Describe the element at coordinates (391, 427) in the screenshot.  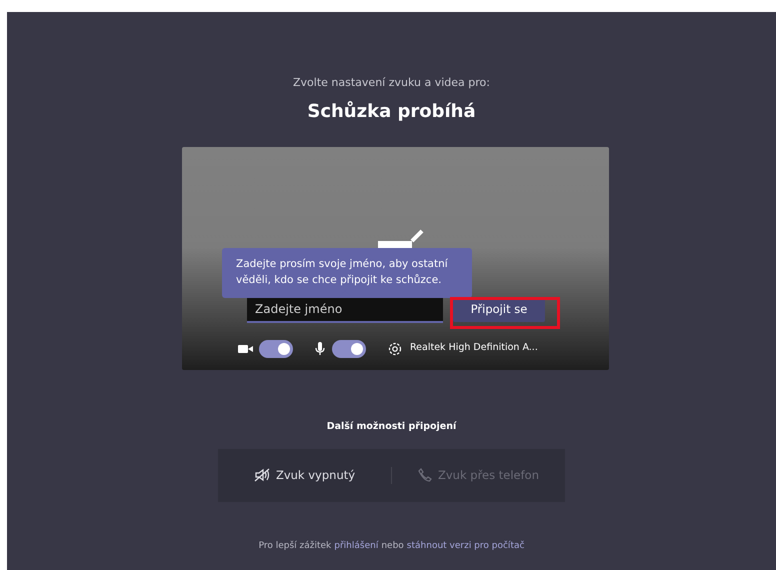
I see `section-title: Další možnosti připojení` at that location.